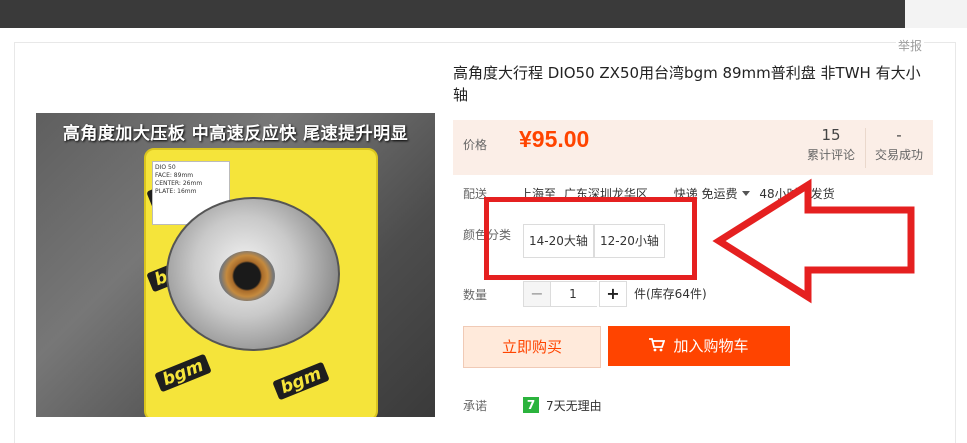  What do you see at coordinates (657, 347) in the screenshot?
I see `cart-icon` at bounding box center [657, 347].